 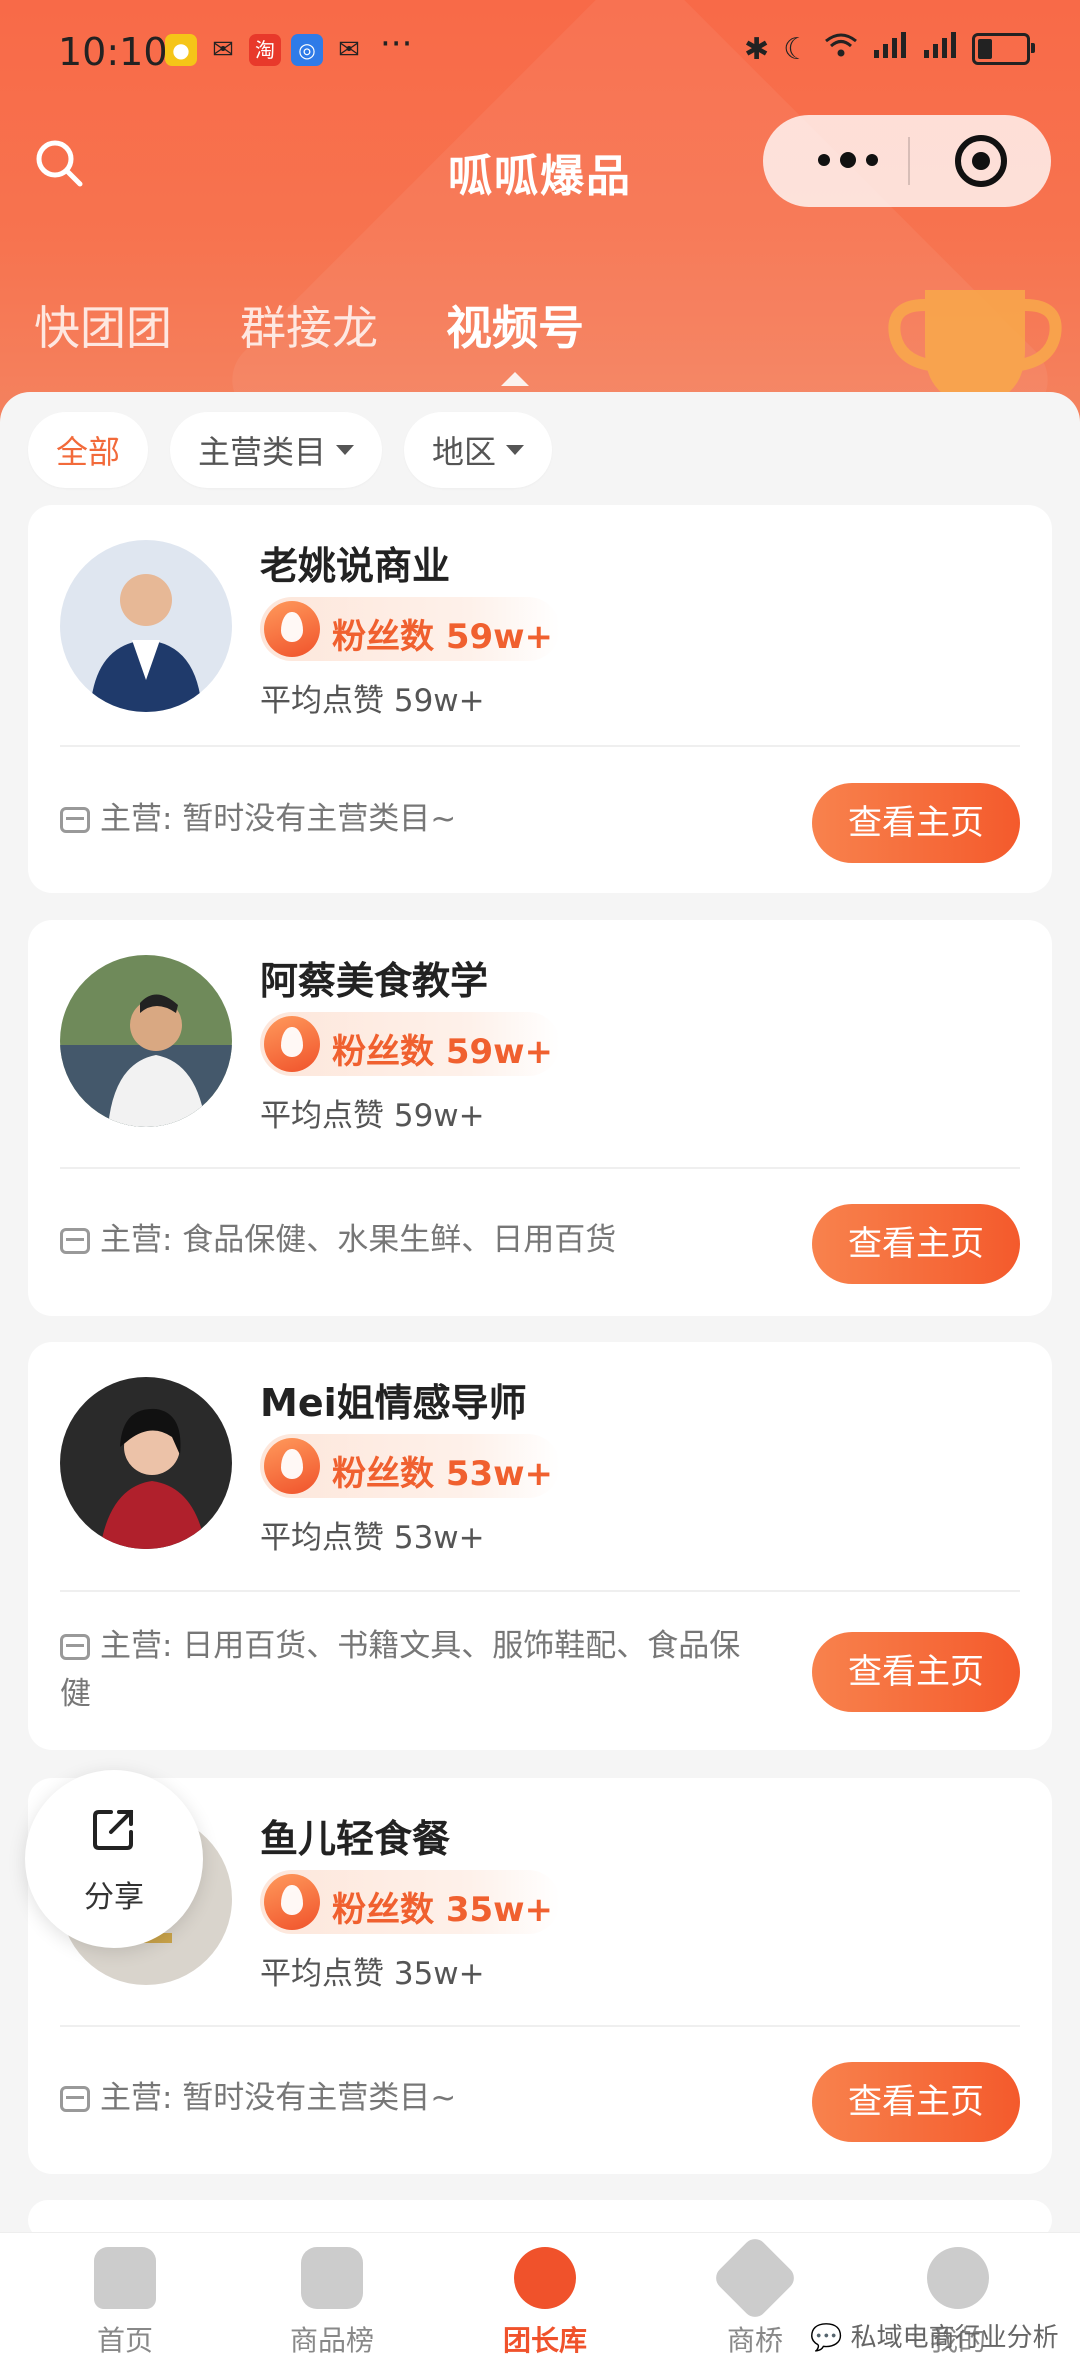 I want to click on average-likes: 平均点赞 35w+, so click(x=372, y=1974).